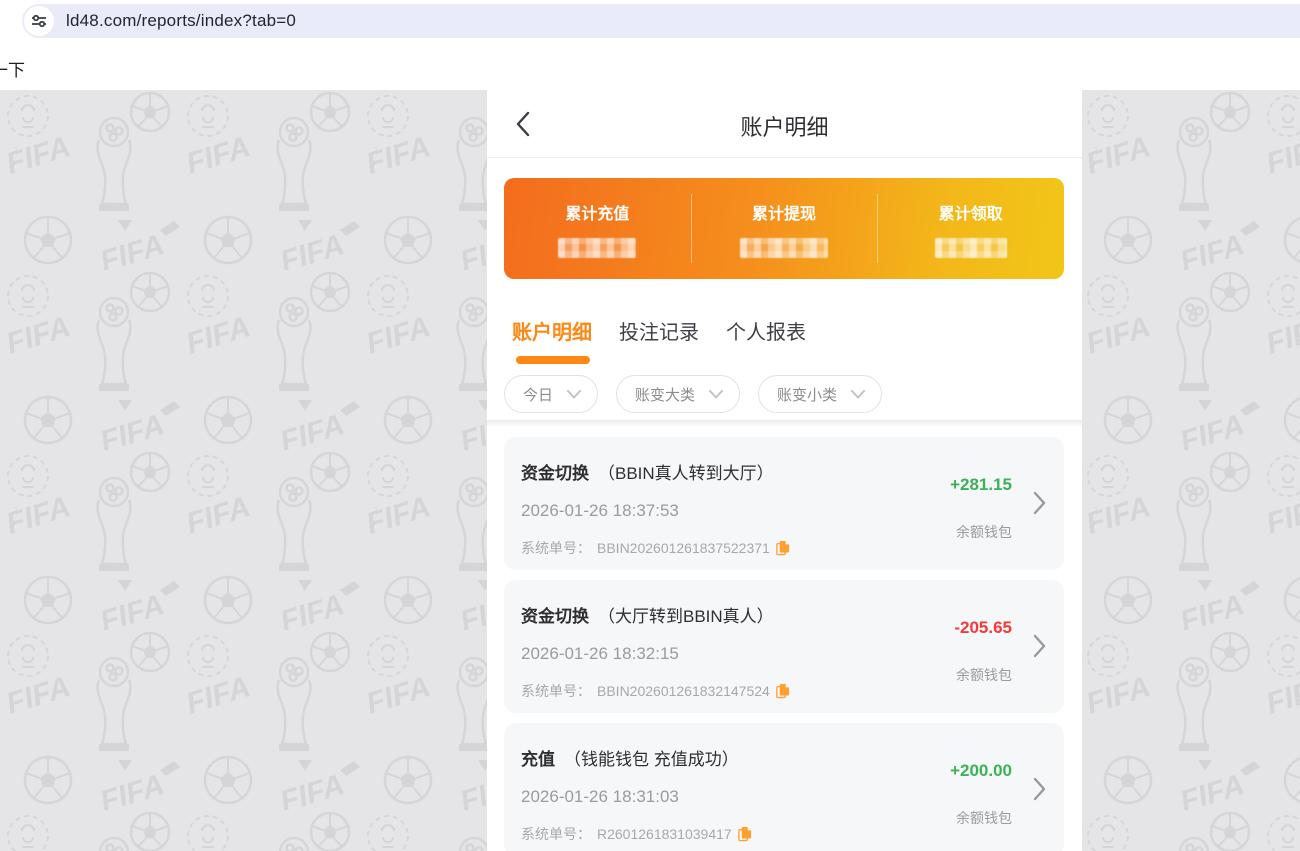 The width and height of the screenshot is (1300, 851). What do you see at coordinates (538, 759) in the screenshot?
I see `transaction-type: 充值` at bounding box center [538, 759].